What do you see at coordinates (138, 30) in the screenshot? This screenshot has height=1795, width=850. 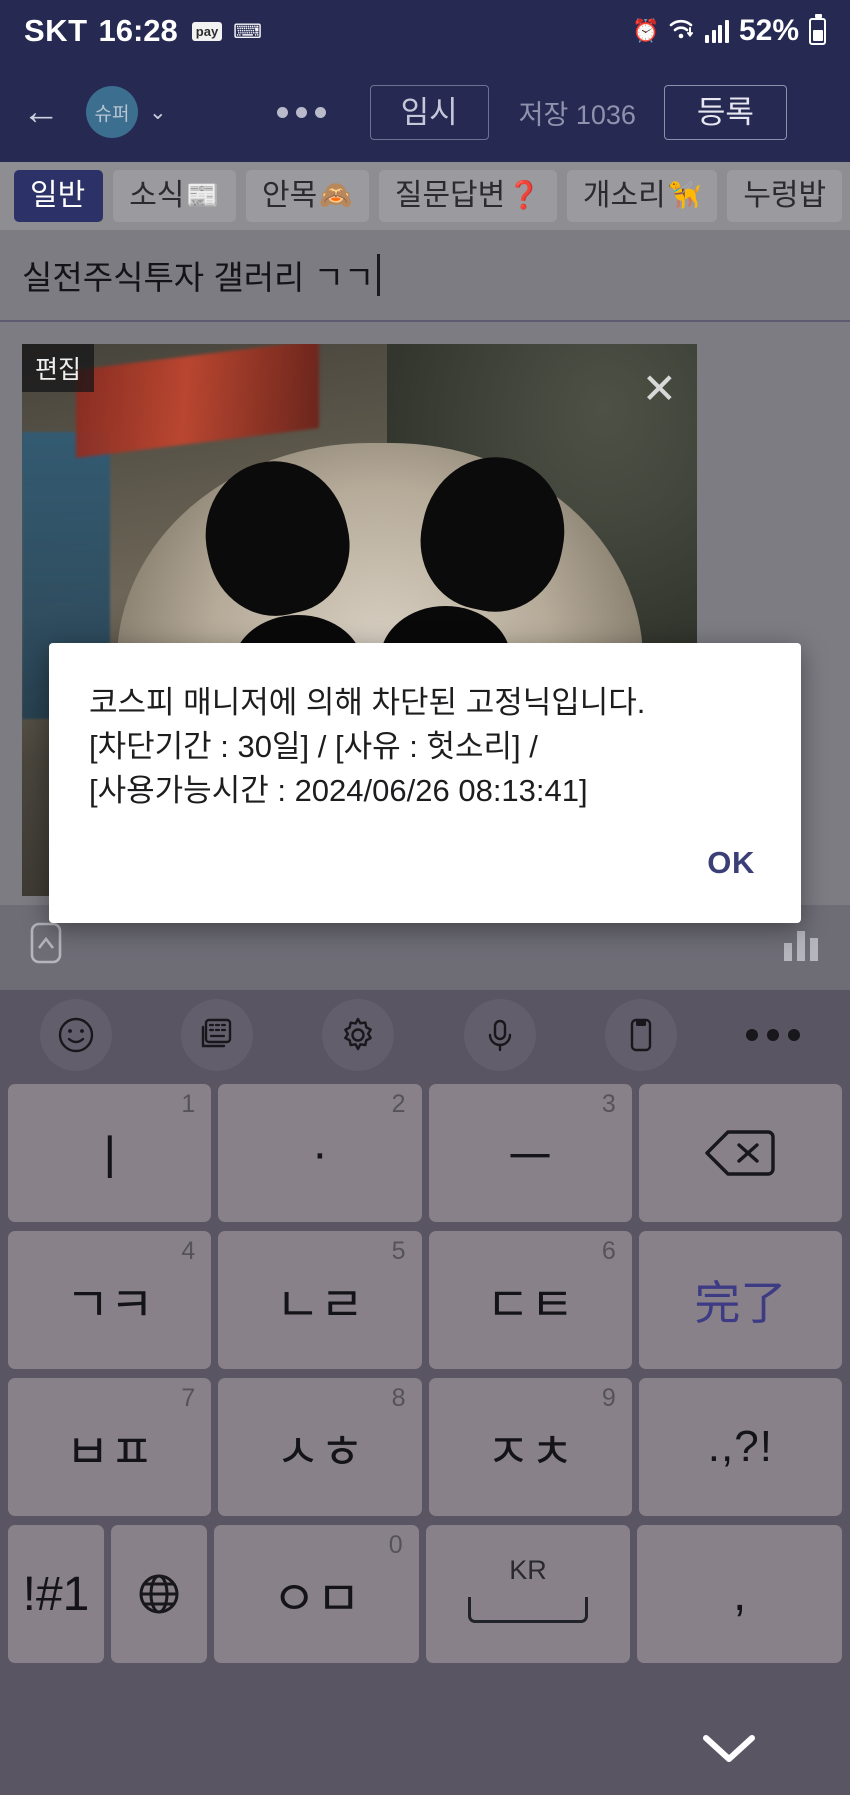 I see `clock-label: 16:28` at bounding box center [138, 30].